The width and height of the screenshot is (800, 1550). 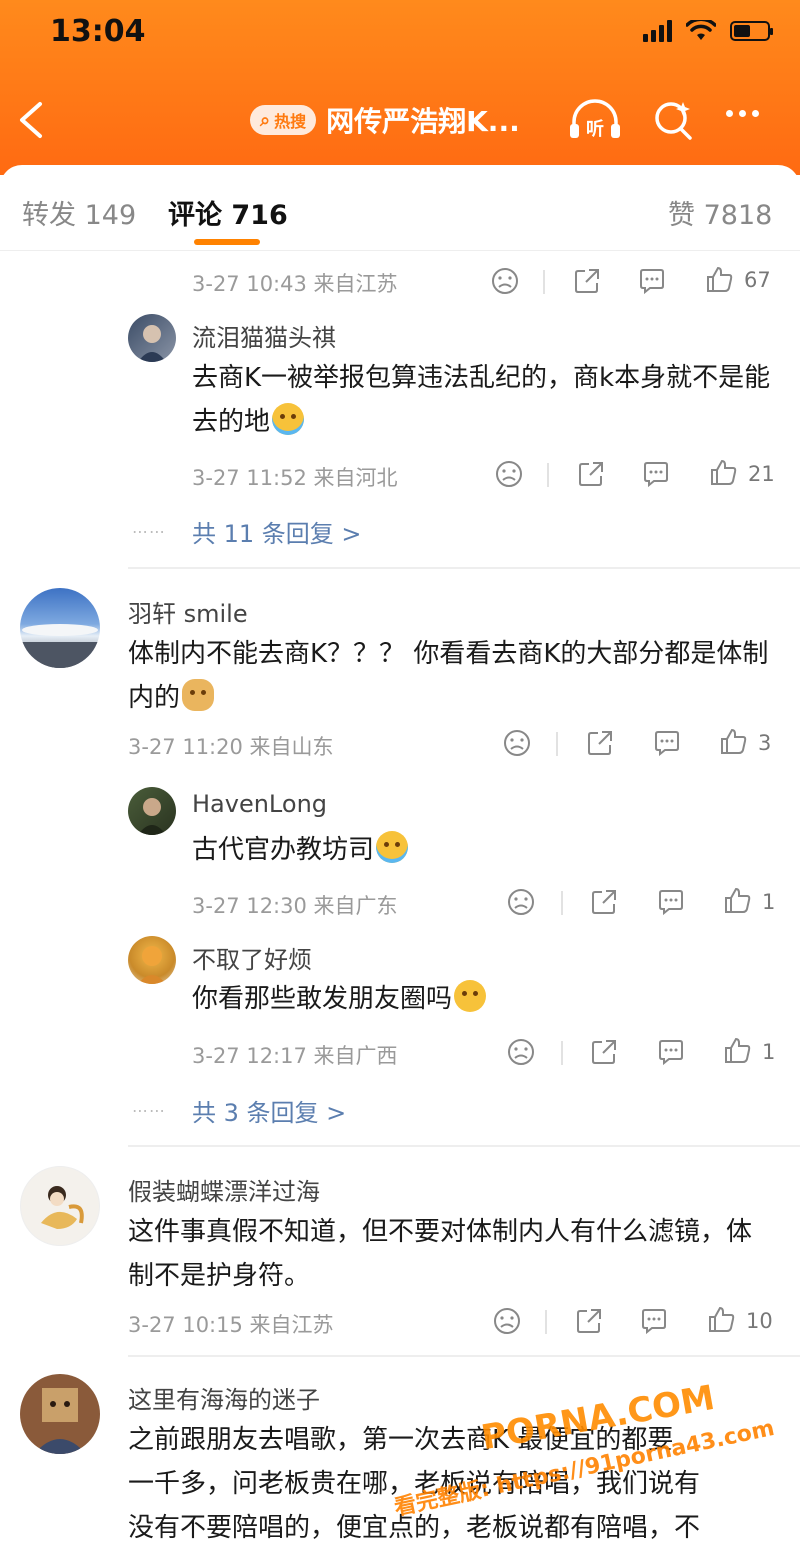 I want to click on comment-text: 古代官办教坊司, so click(x=482, y=850).